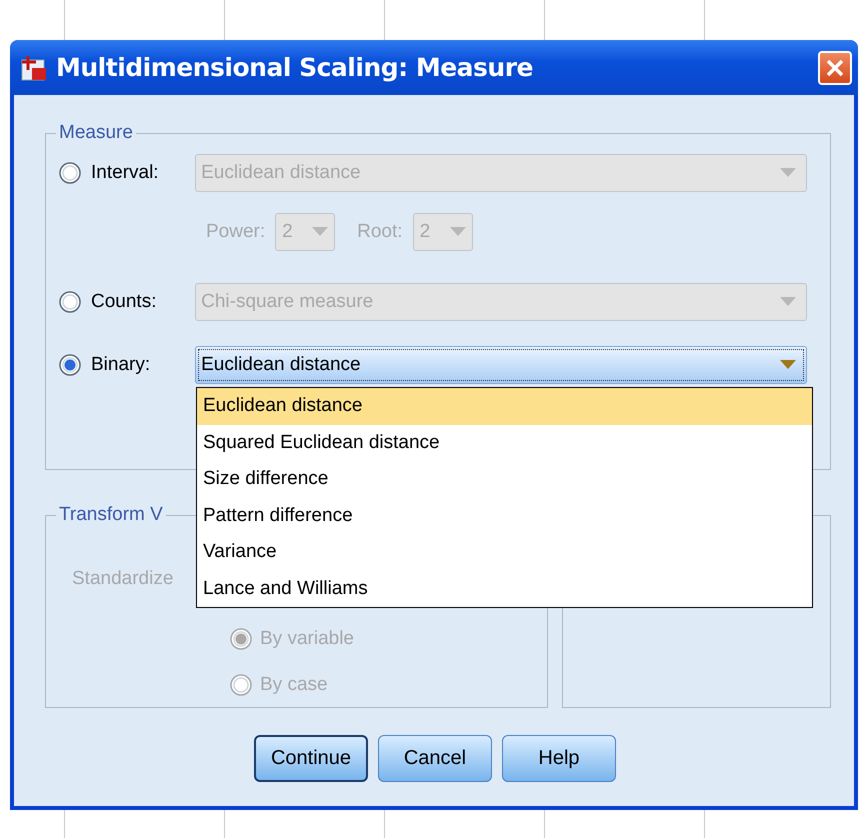 The width and height of the screenshot is (868, 838). Describe the element at coordinates (435, 758) in the screenshot. I see `dialog-button: Cancel` at that location.